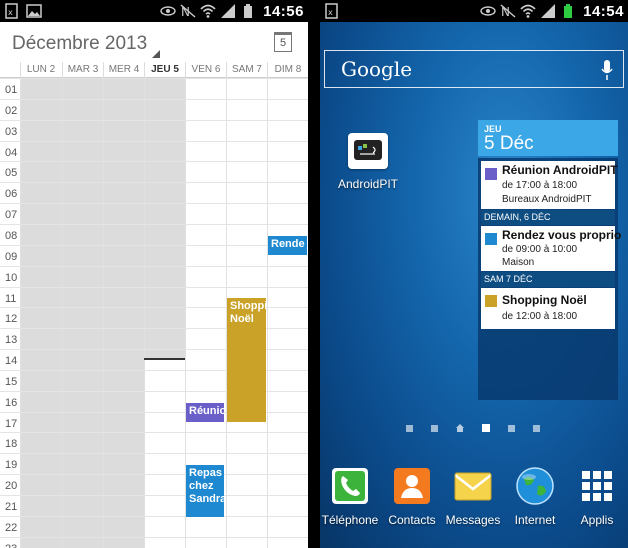  I want to click on dock-label: Téléphone, so click(350, 520).